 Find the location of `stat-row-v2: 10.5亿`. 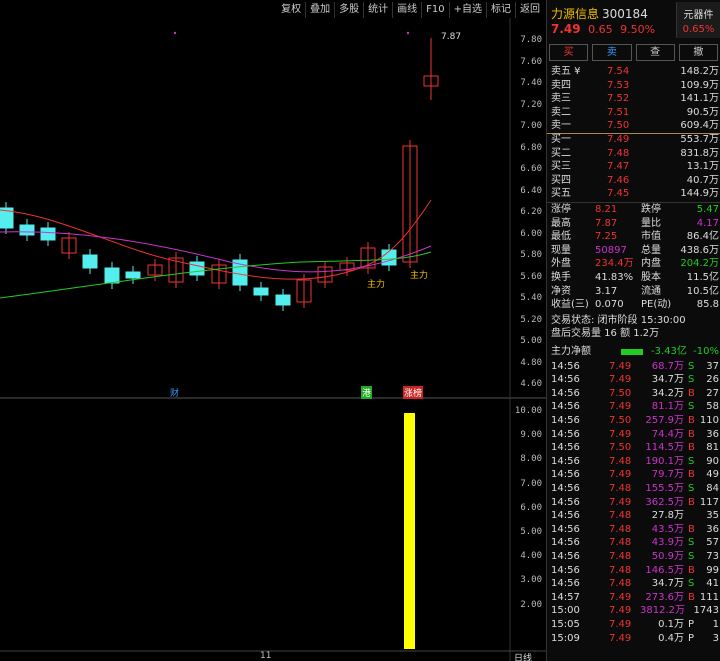

stat-row-v2: 10.5亿 is located at coordinates (702, 291).